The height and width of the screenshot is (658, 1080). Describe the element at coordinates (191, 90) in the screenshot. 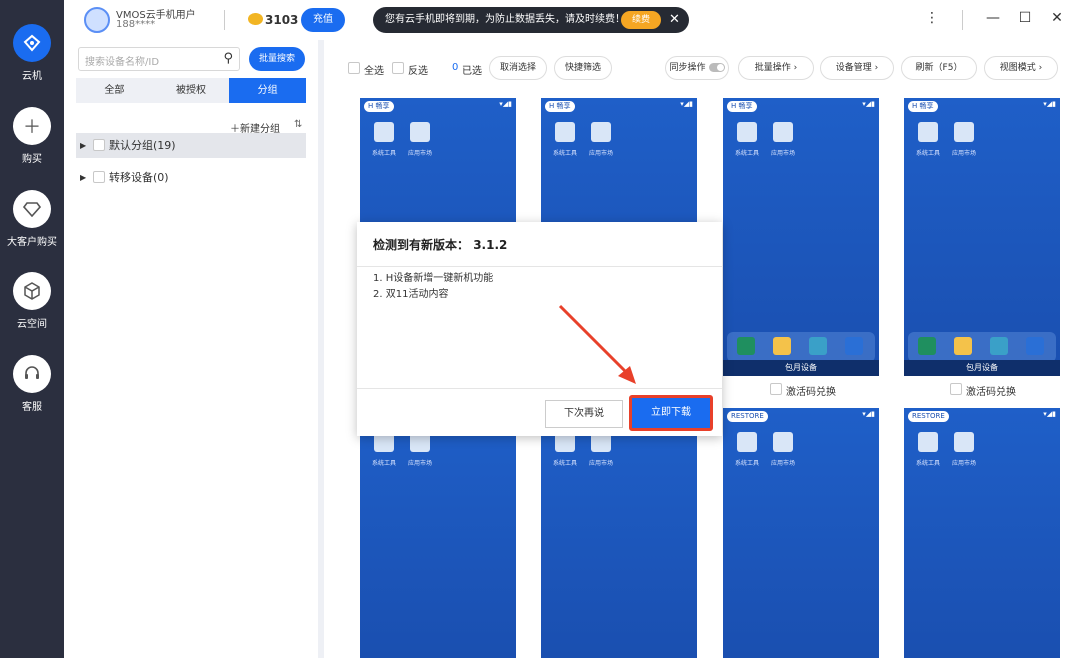

I see `tab-authorized: 被授权` at that location.